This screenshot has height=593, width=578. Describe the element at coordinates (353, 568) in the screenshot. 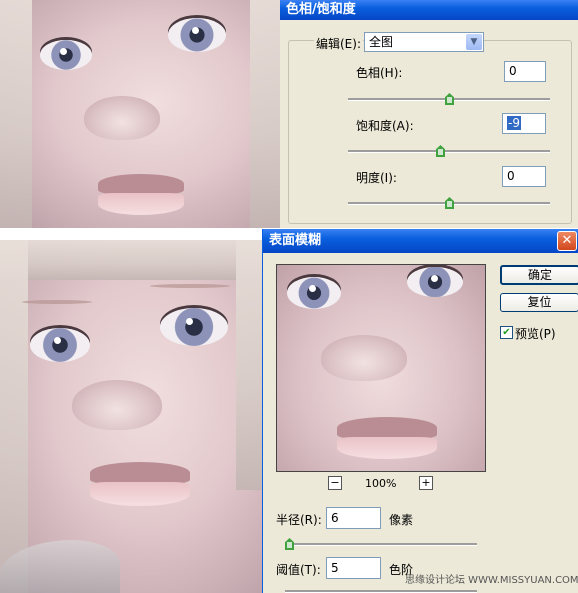

I see `threshold-input: 5` at that location.